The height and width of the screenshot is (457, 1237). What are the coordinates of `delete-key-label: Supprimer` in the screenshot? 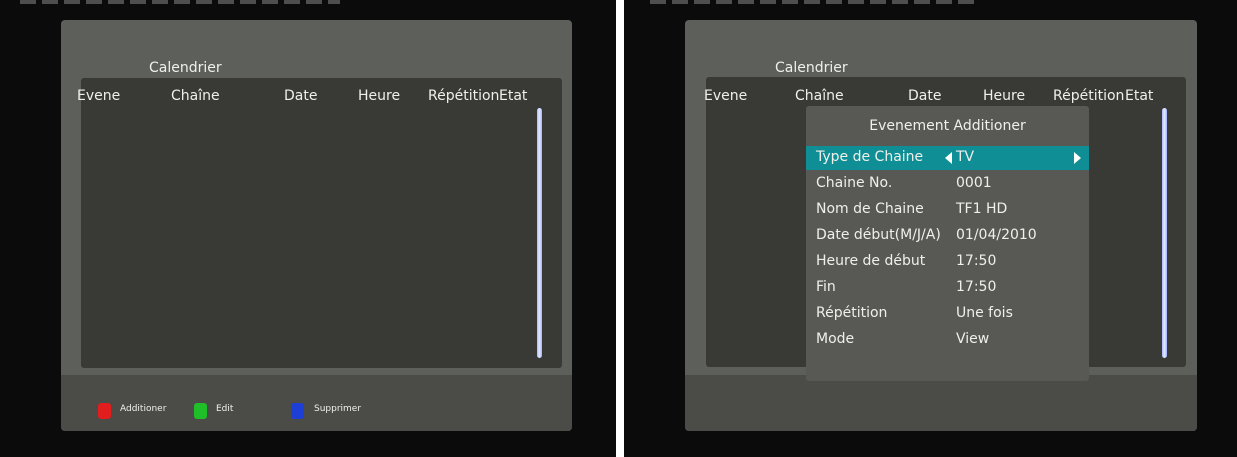 It's located at (337, 409).